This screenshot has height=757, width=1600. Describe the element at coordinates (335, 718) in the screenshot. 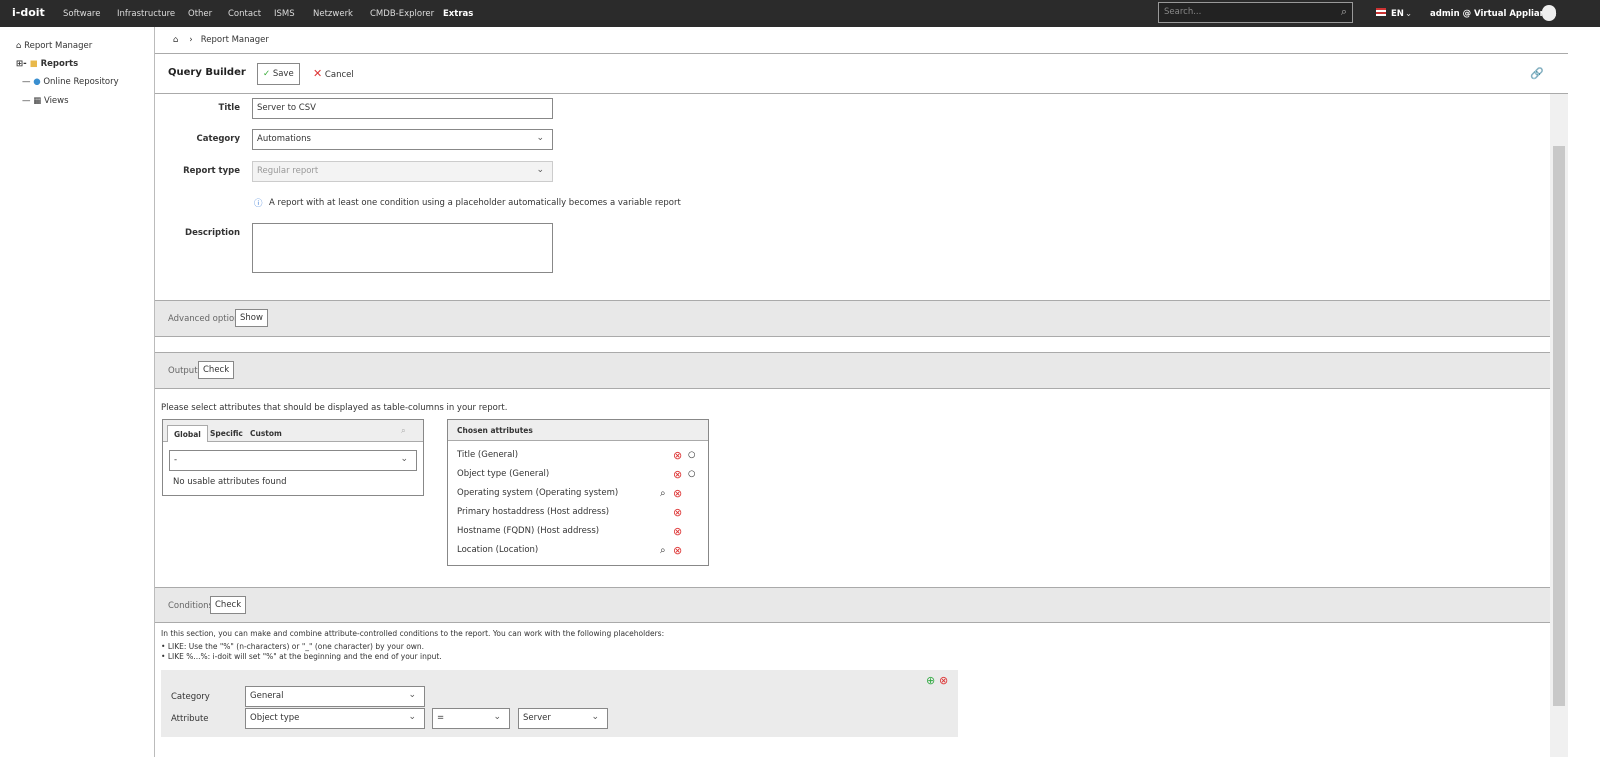

I see `condition-attribute-select: Object type ⌄` at that location.